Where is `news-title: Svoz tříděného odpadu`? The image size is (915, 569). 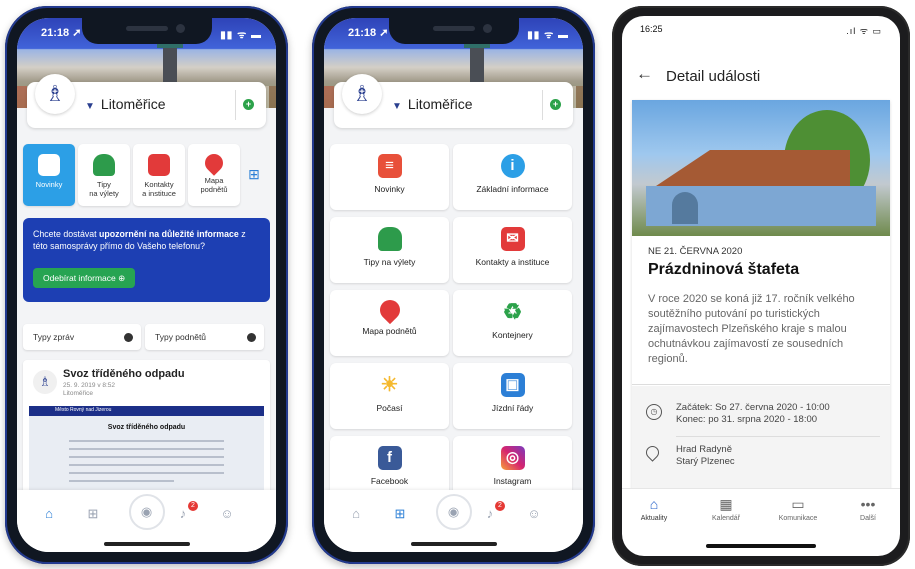 news-title: Svoz tříděného odpadu is located at coordinates (124, 374).